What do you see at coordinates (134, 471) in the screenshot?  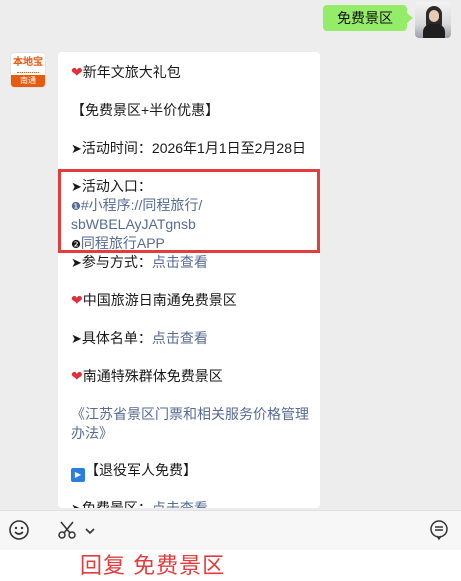 I see `message-line: ▶ 【退役军人免费】` at bounding box center [134, 471].